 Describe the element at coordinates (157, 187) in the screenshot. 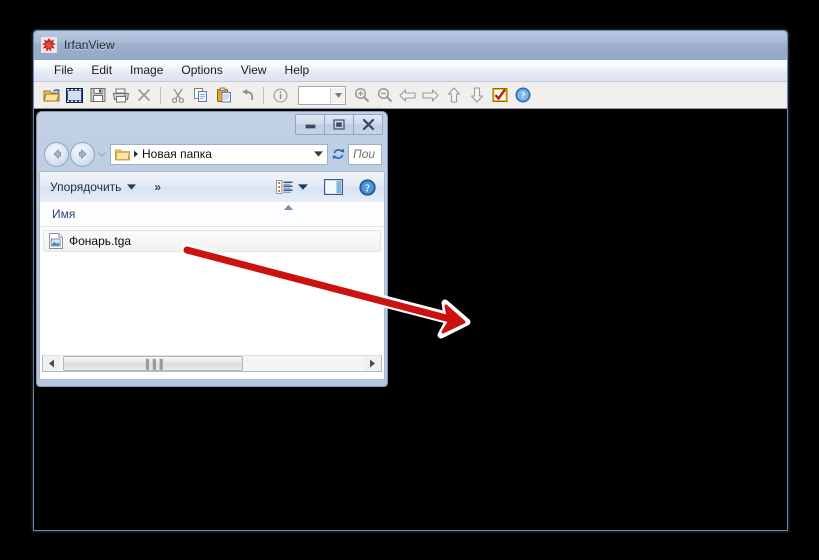

I see `overflow-button: »` at that location.